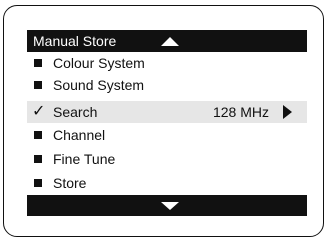  I want to click on menu-item-label: Sound System, so click(99, 85).